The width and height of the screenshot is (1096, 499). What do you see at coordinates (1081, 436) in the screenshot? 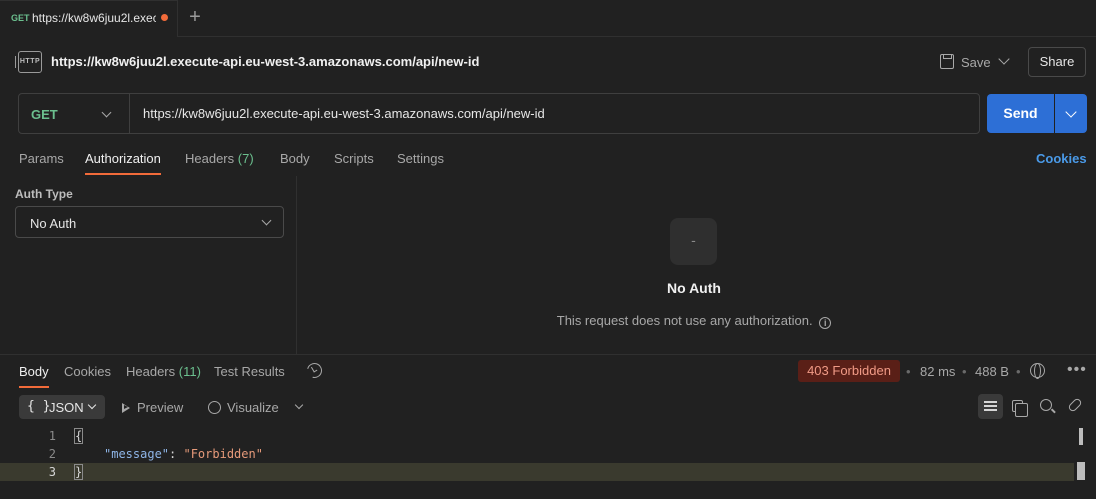
I see `scrollbar` at bounding box center [1081, 436].